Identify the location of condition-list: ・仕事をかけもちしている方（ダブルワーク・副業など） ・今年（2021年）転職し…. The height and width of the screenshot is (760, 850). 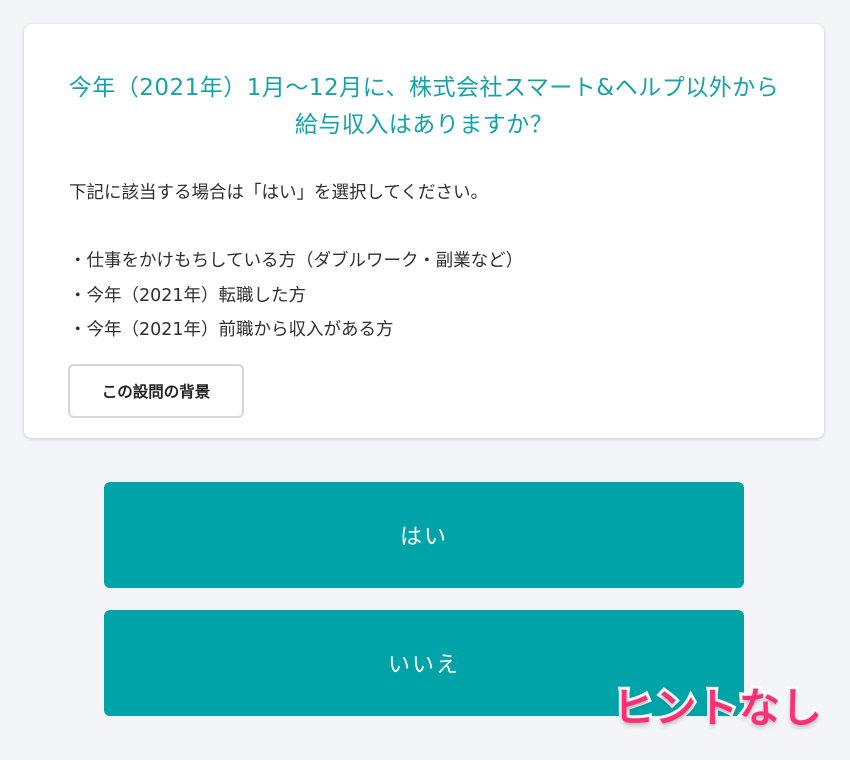
(296, 296).